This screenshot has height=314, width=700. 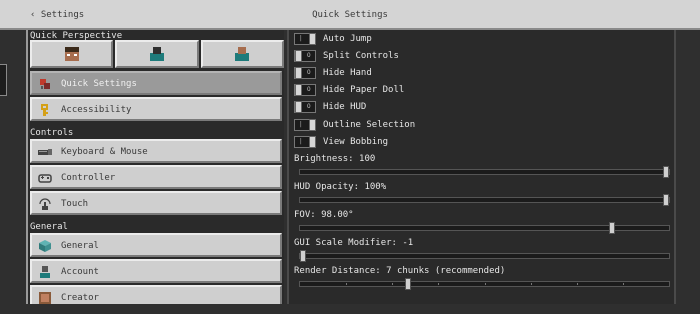 I want to click on third-person-front-icon, so click(x=242, y=54).